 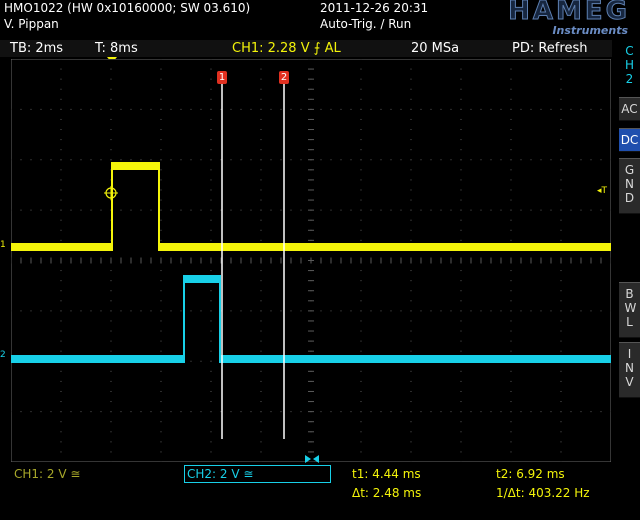 I want to click on ch1-ground-marker: 1, so click(x=3, y=245).